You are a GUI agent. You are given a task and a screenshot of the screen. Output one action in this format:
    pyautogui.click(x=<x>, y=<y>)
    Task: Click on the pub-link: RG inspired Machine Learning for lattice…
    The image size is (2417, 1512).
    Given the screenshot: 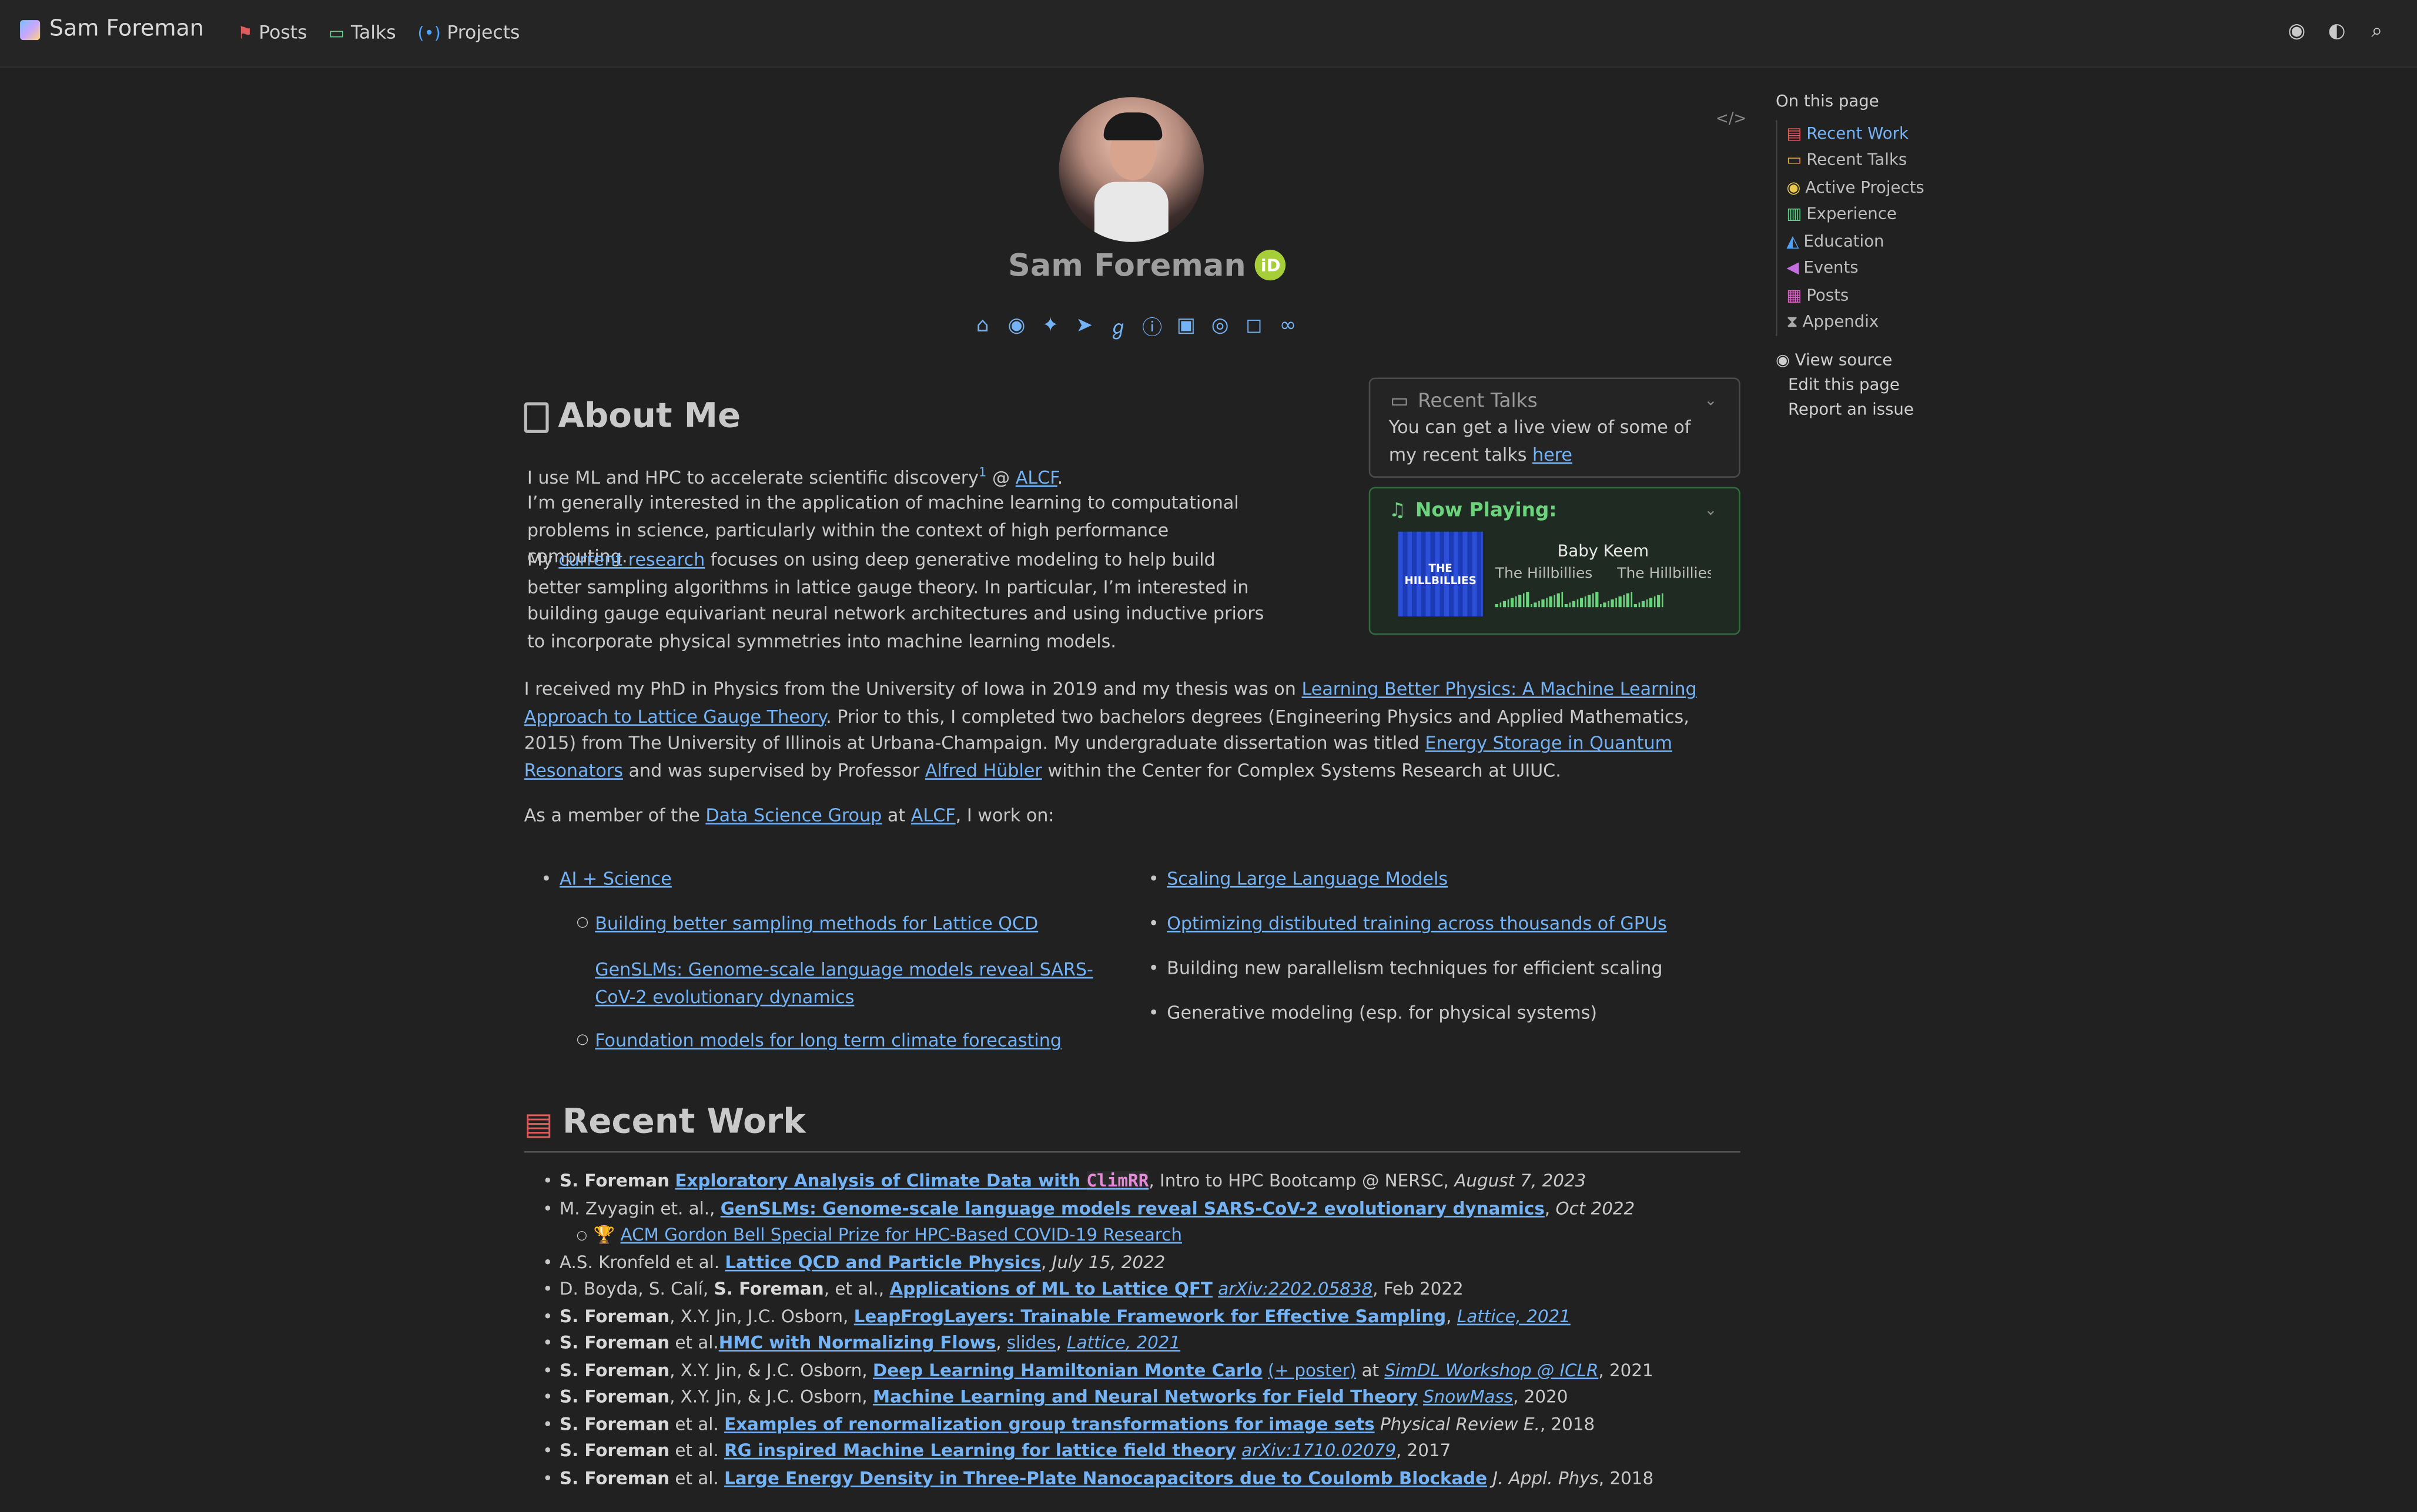 What is the action you would take?
    pyautogui.click(x=980, y=1451)
    